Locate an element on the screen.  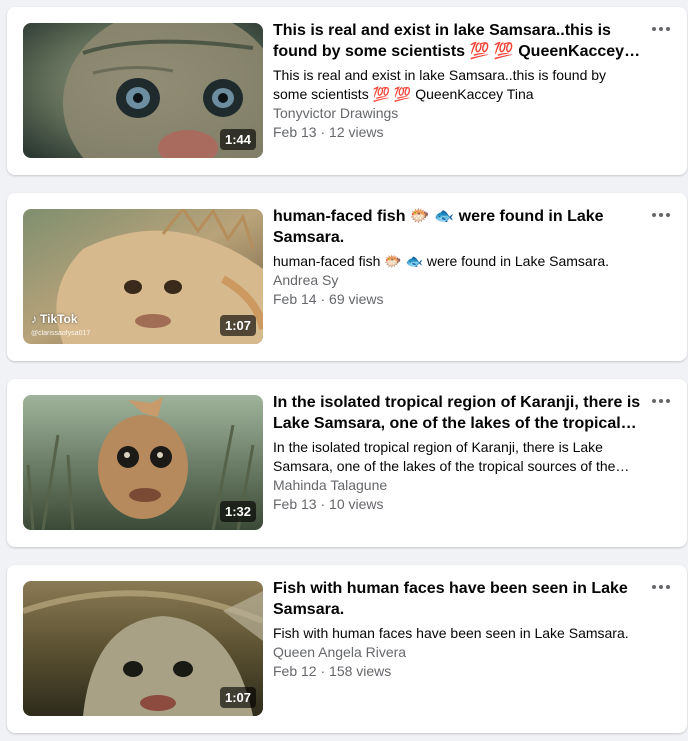
video-thumbnail: 1:07 is located at coordinates (143, 648).